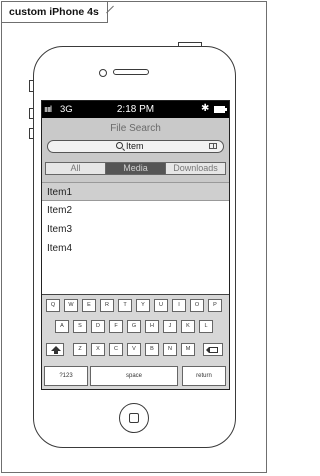  I want to click on frame-label: custom iPhone 4s, so click(55, 12).